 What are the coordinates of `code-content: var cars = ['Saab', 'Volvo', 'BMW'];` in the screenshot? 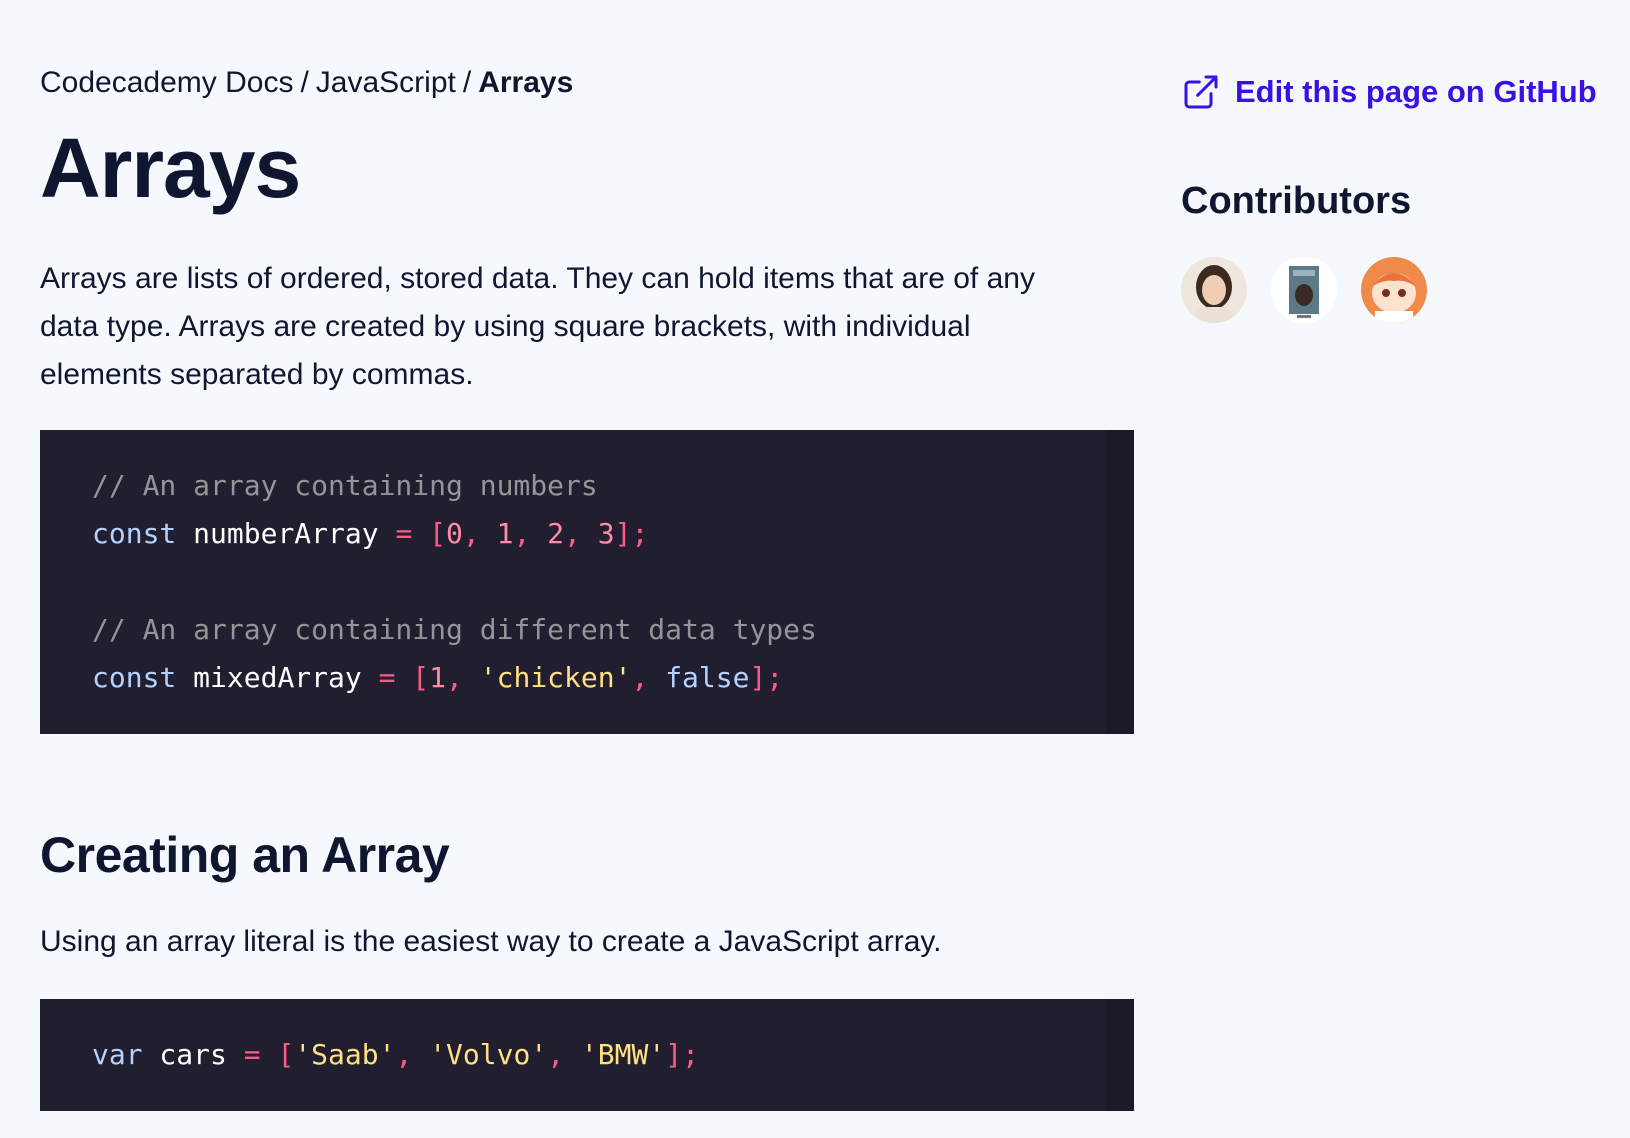 It's located at (573, 1039).